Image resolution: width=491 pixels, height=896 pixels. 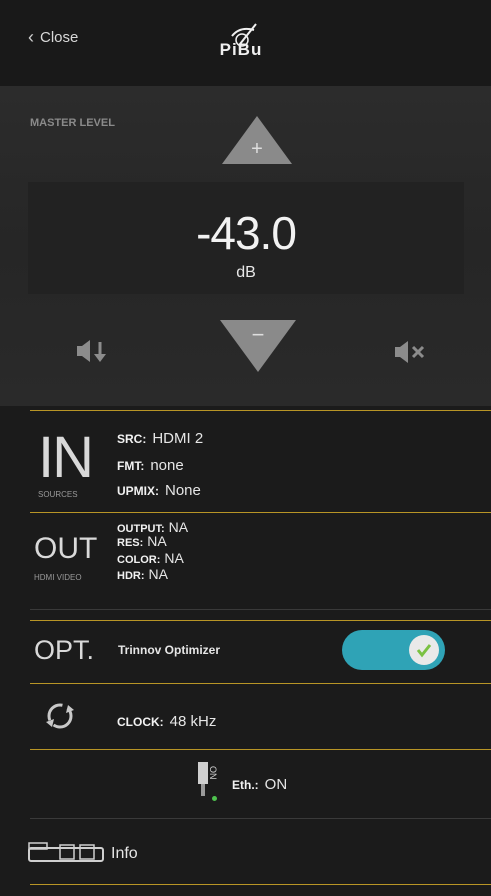 I want to click on volume-up-button: +, so click(x=257, y=140).